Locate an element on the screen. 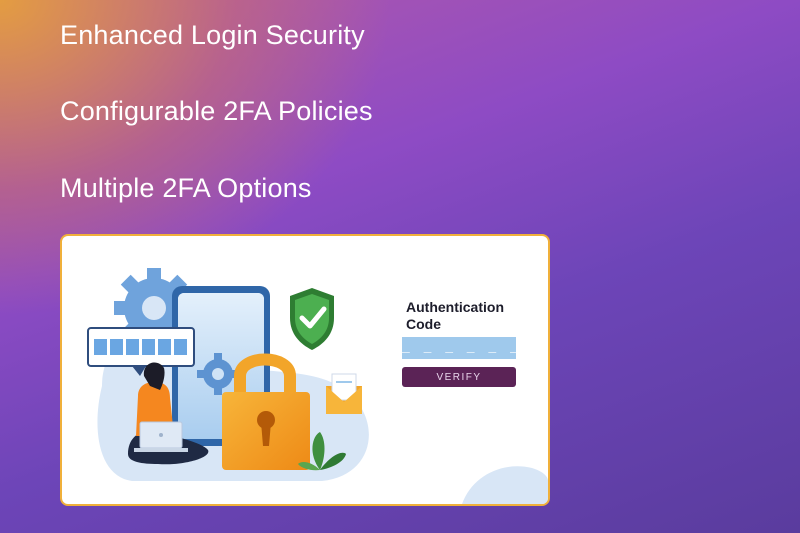 This screenshot has height=533, width=800. authentication-code-title: Authentication Code is located at coordinates (455, 315).